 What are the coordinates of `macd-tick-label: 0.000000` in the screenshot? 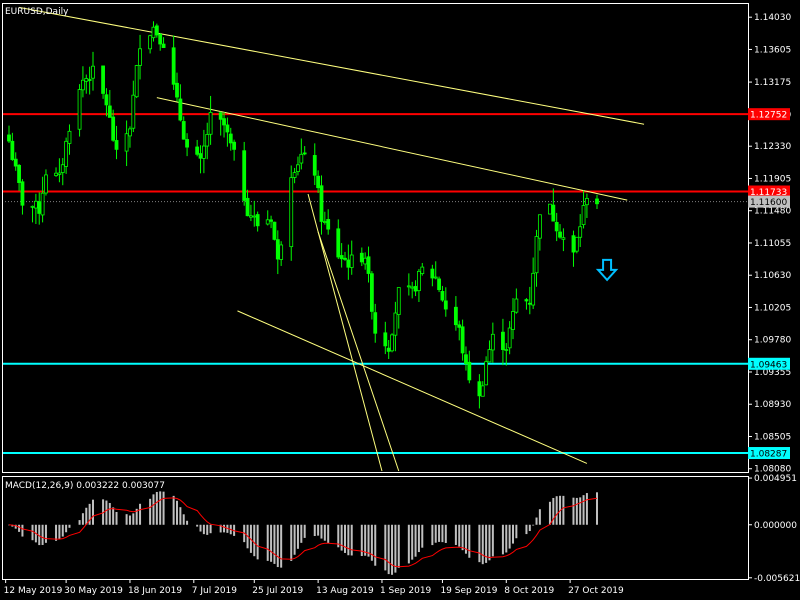 It's located at (775, 526).